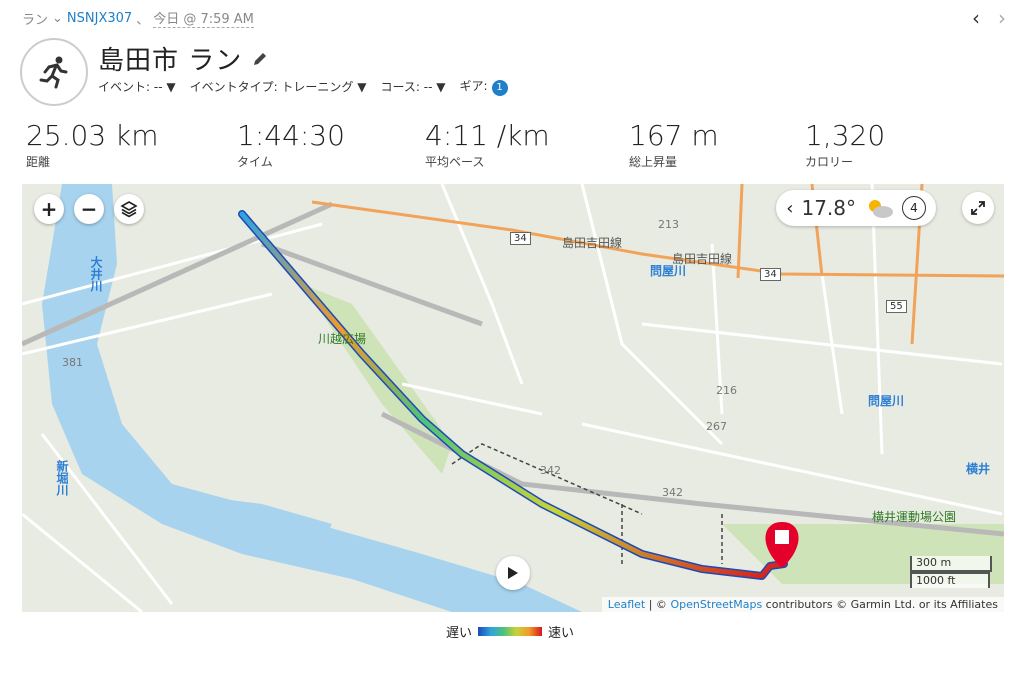 This screenshot has width=1024, height=684. What do you see at coordinates (716, 426) in the screenshot?
I see `map-label-road-number: 267` at bounding box center [716, 426].